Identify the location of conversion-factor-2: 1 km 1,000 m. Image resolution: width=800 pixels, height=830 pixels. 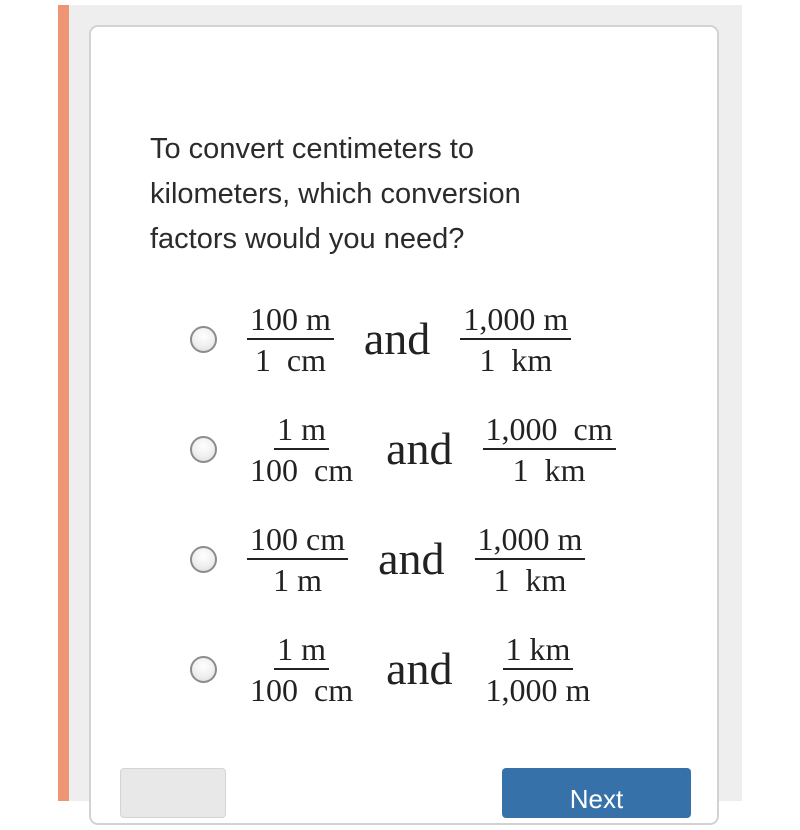
(538, 669).